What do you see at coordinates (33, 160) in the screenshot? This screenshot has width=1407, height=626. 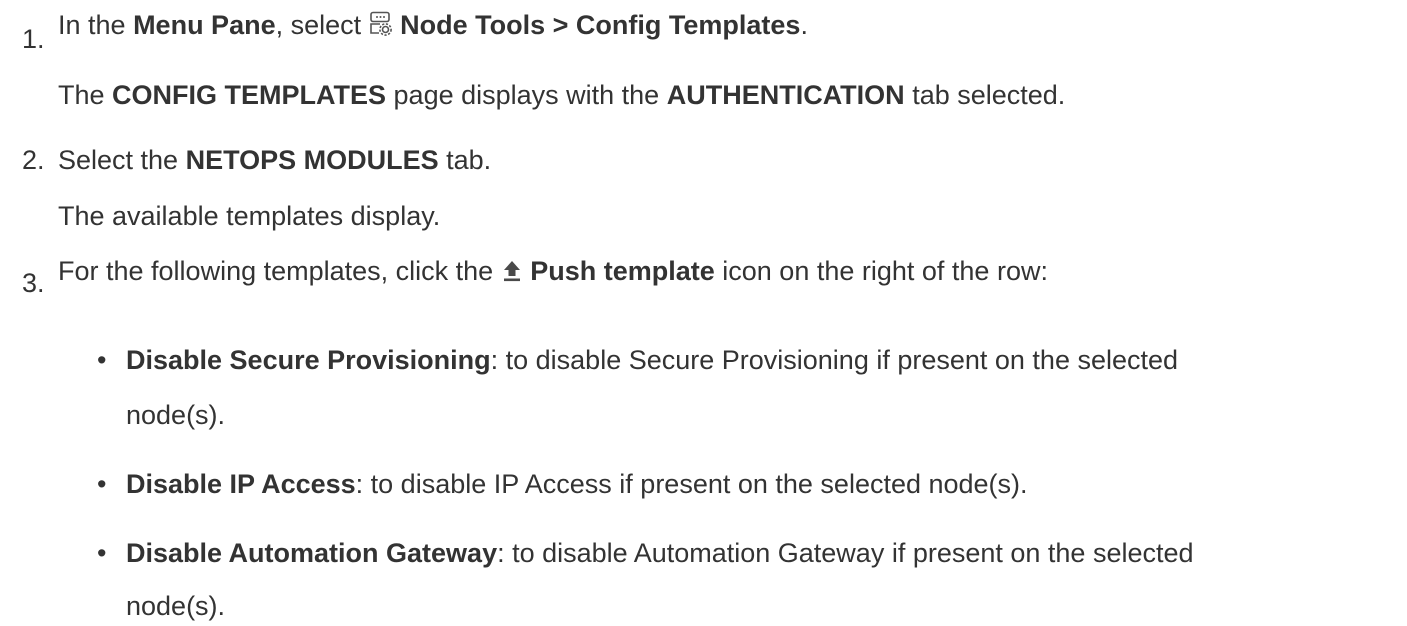 I see `step-number: 2.` at bounding box center [33, 160].